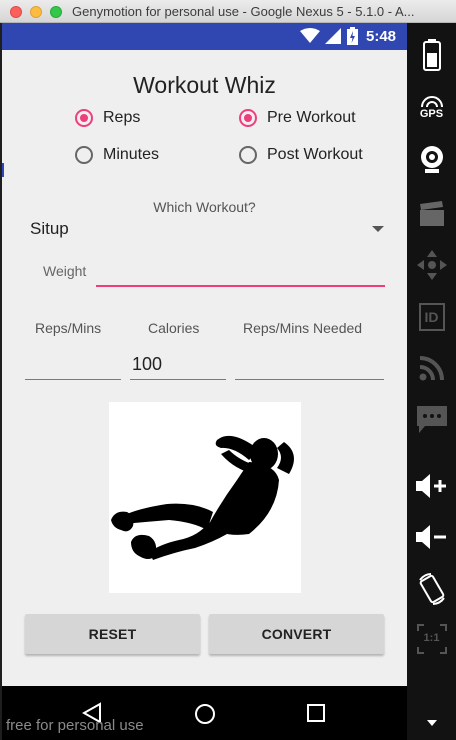 The width and height of the screenshot is (456, 740). I want to click on gps-label: GPS, so click(431, 114).